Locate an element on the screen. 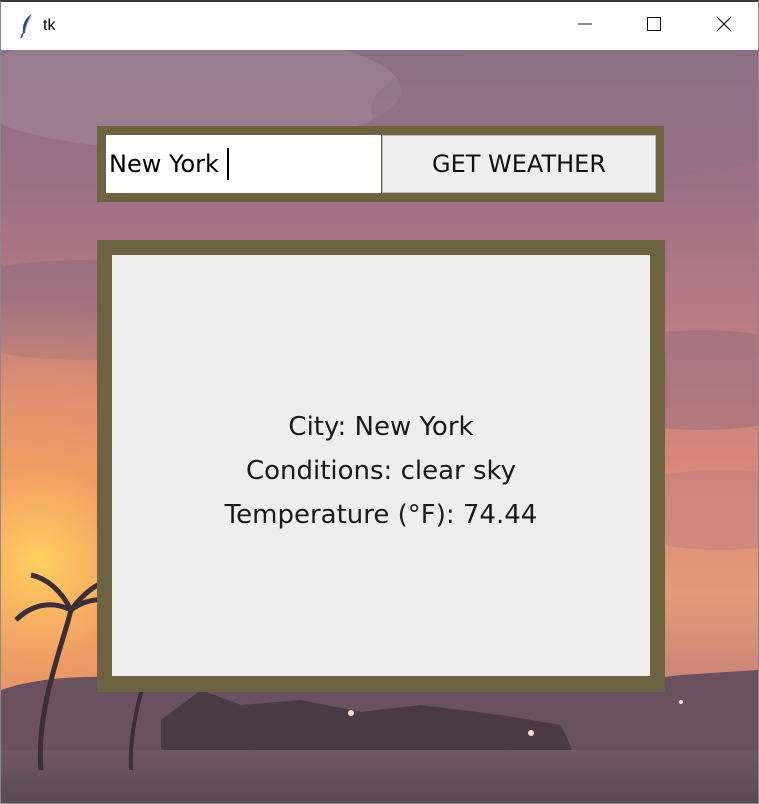 Image resolution: width=759 pixels, height=804 pixels. maximize-button is located at coordinates (654, 26).